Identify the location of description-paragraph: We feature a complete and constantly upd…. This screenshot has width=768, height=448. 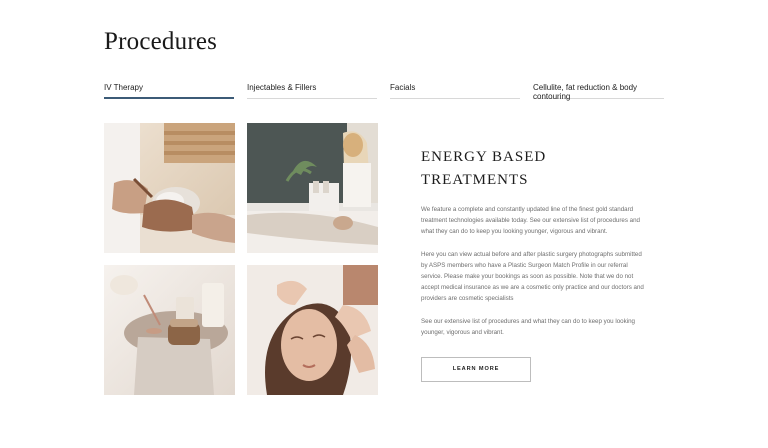
(530, 221).